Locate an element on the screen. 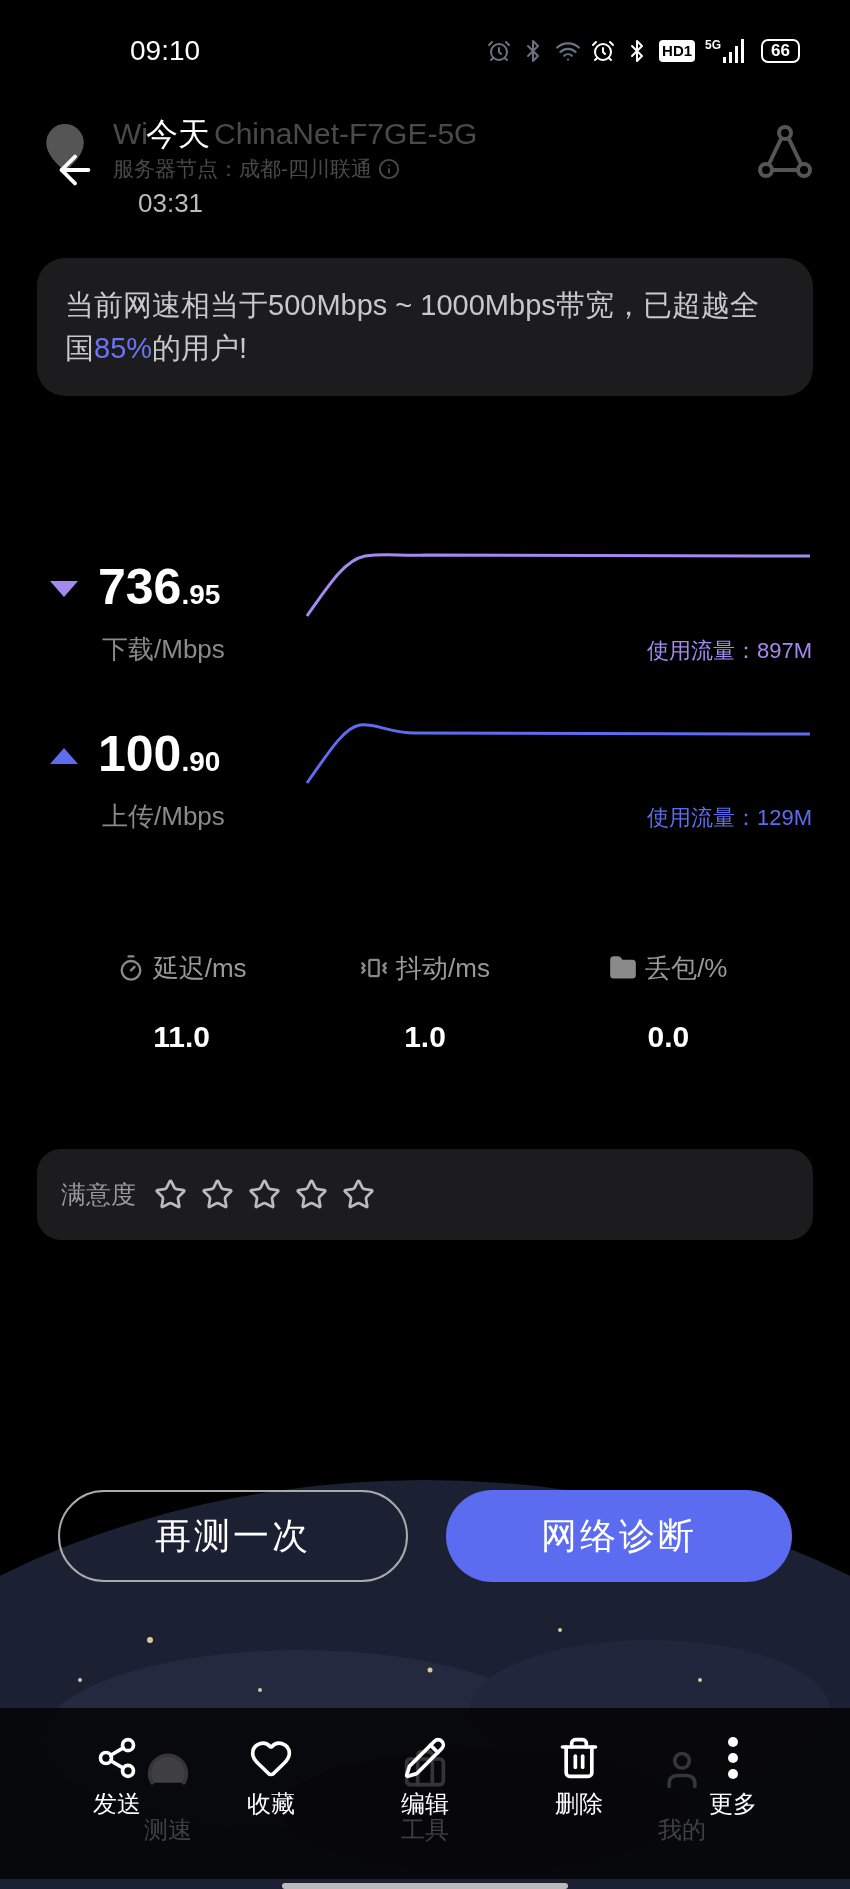 This screenshot has width=850, height=1889. speed-value: 736.95 is located at coordinates (159, 588).